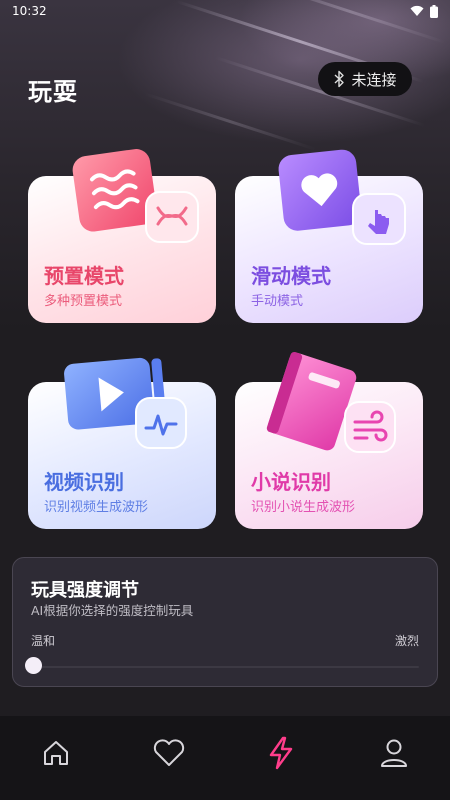  What do you see at coordinates (112, 610) in the screenshot?
I see `intensity-description: AI根据你选择的强度控制玩具` at bounding box center [112, 610].